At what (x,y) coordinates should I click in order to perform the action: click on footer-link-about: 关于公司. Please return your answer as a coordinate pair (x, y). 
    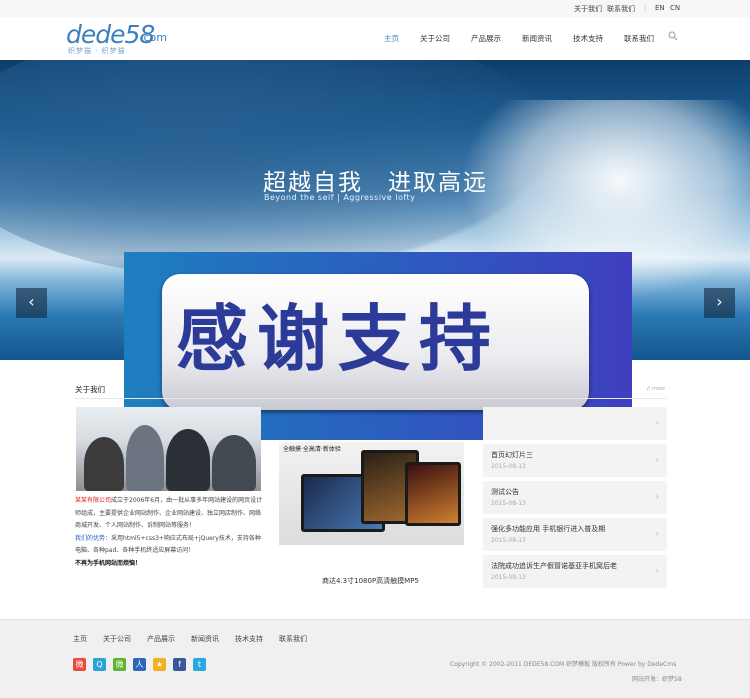
    Looking at the image, I should click on (117, 639).